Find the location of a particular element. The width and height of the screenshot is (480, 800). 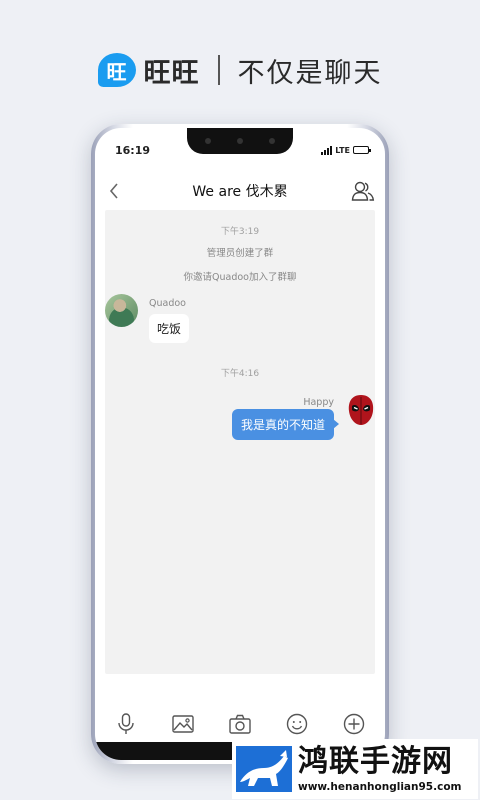

input-toolbar is located at coordinates (240, 724).